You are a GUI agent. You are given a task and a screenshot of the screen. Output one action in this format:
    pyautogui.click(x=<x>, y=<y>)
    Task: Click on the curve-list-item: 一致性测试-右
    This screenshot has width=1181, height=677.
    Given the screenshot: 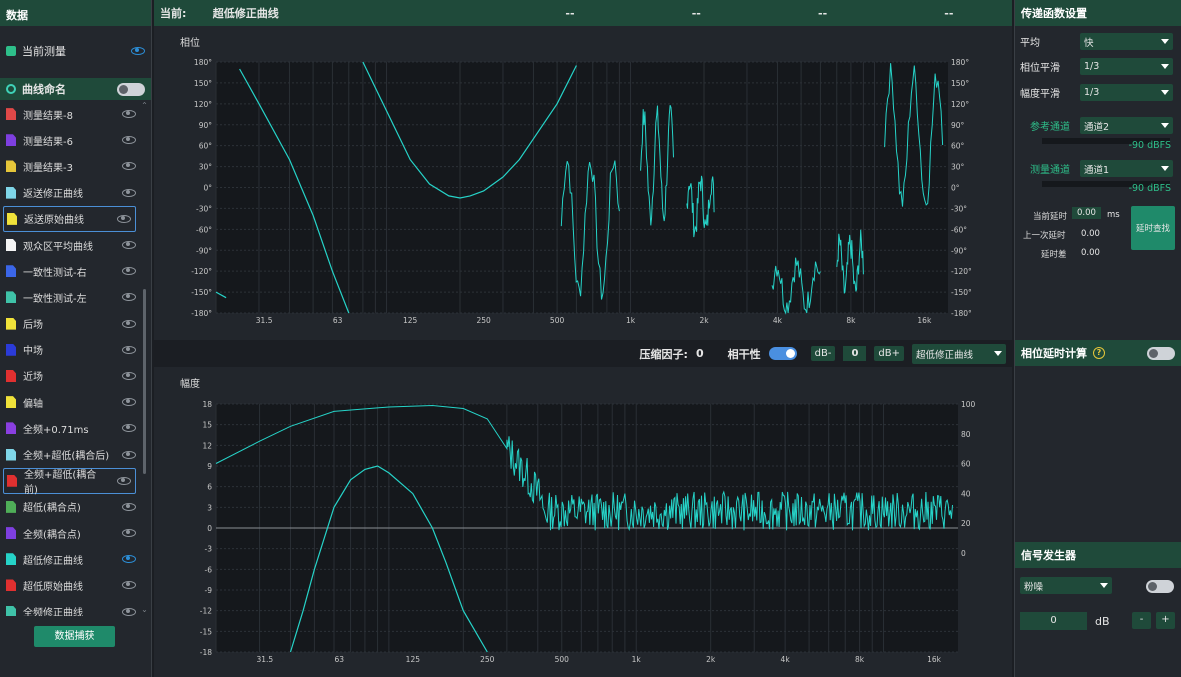 What is the action you would take?
    pyautogui.click(x=70, y=271)
    